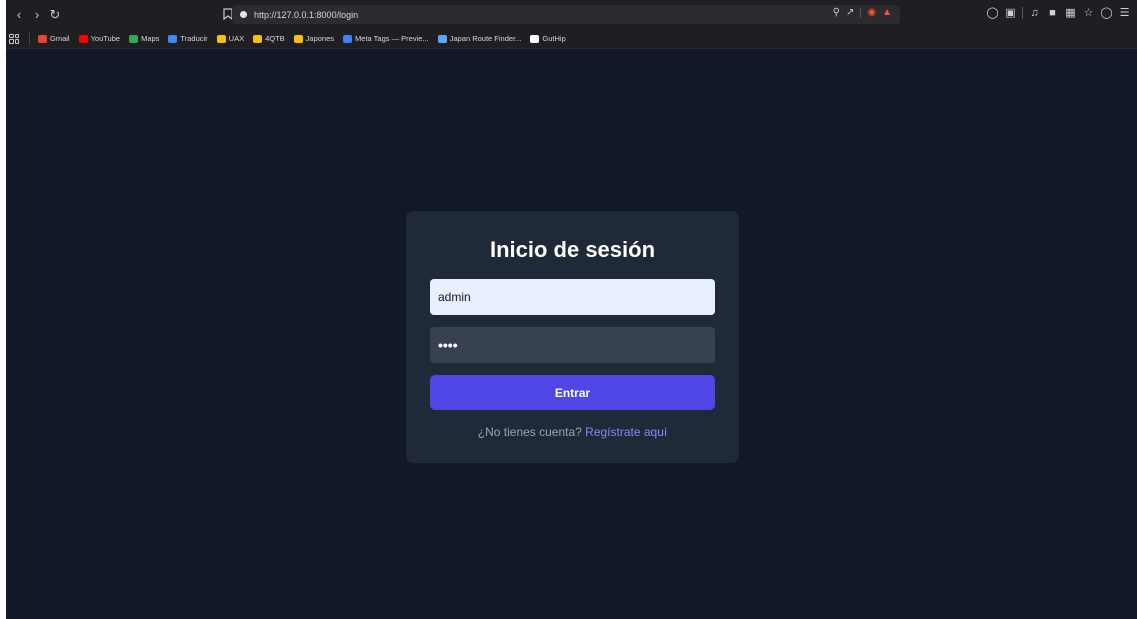 This screenshot has width=1137, height=619. What do you see at coordinates (572, 392) in the screenshot?
I see `login-button: Entrar` at bounding box center [572, 392].